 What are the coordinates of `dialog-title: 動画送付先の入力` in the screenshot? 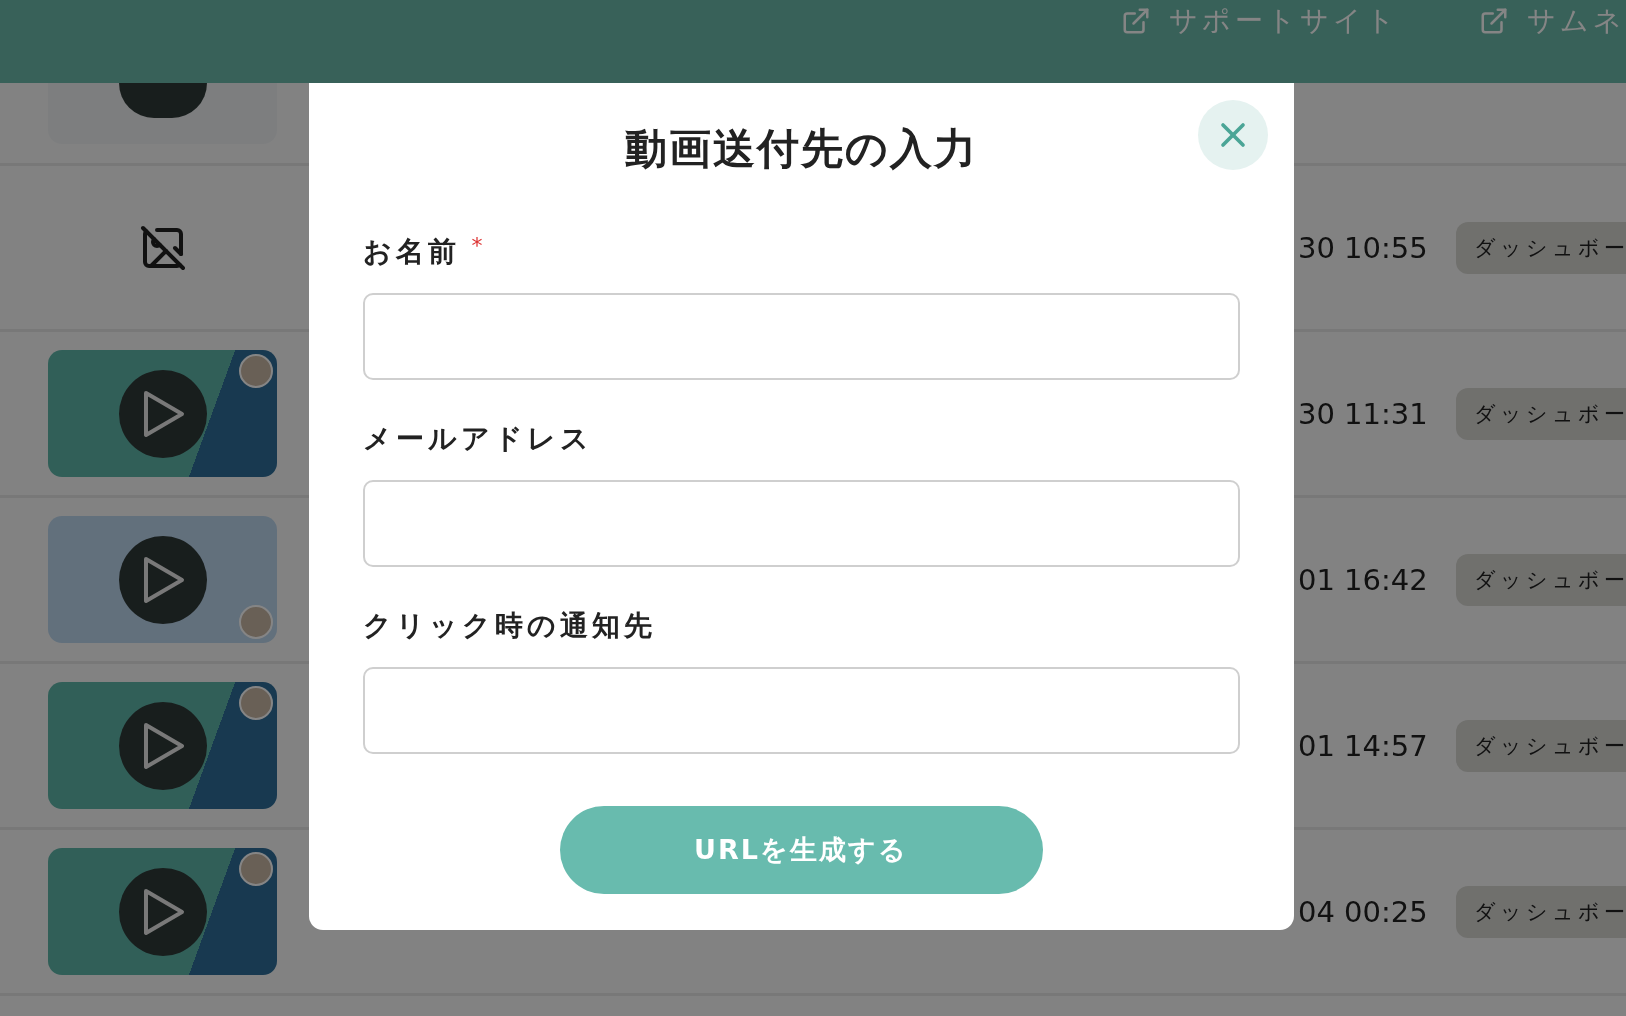 It's located at (801, 149).